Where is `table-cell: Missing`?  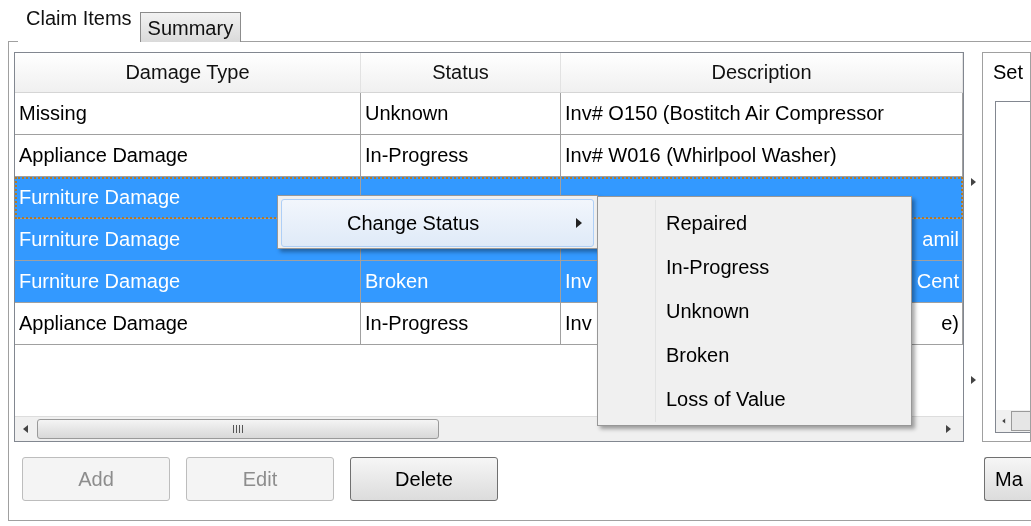 table-cell: Missing is located at coordinates (53, 113).